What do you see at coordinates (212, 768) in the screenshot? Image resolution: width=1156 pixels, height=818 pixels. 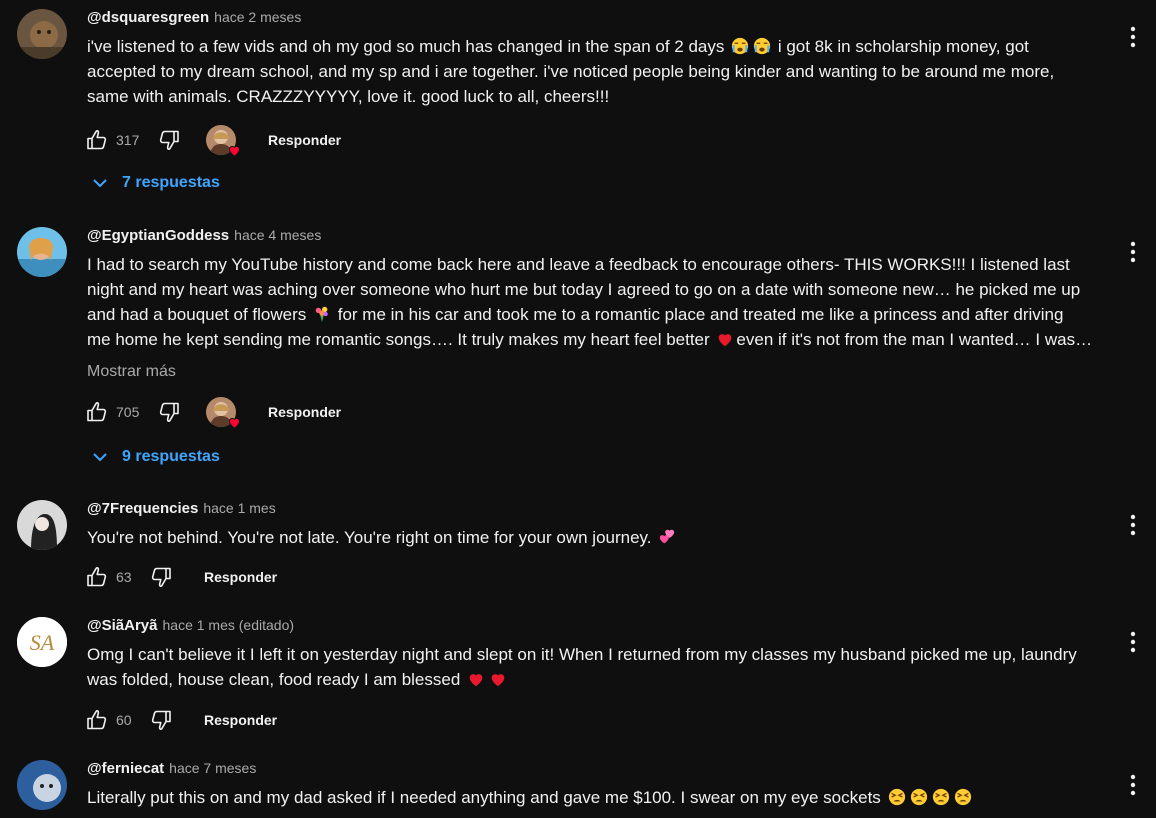 I see `comment-time: hace 7 meses` at bounding box center [212, 768].